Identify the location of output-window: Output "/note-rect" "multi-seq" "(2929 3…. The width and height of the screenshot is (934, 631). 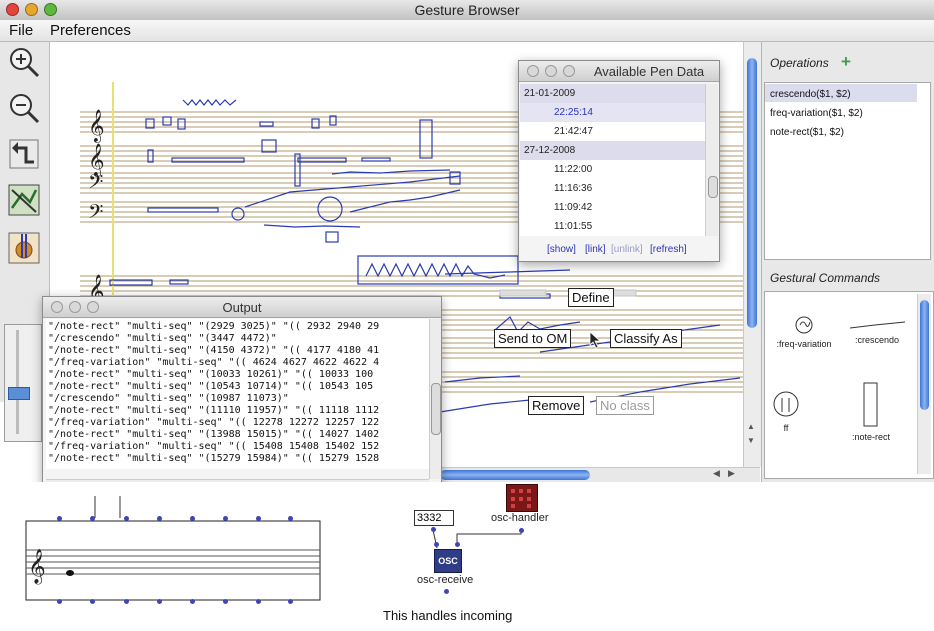
(242, 396).